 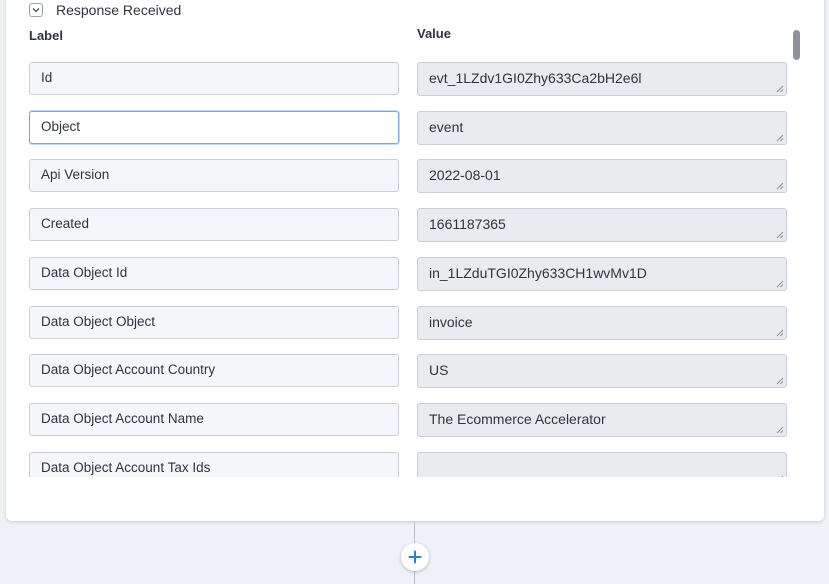 I want to click on section-header: Response Received, so click(x=105, y=10).